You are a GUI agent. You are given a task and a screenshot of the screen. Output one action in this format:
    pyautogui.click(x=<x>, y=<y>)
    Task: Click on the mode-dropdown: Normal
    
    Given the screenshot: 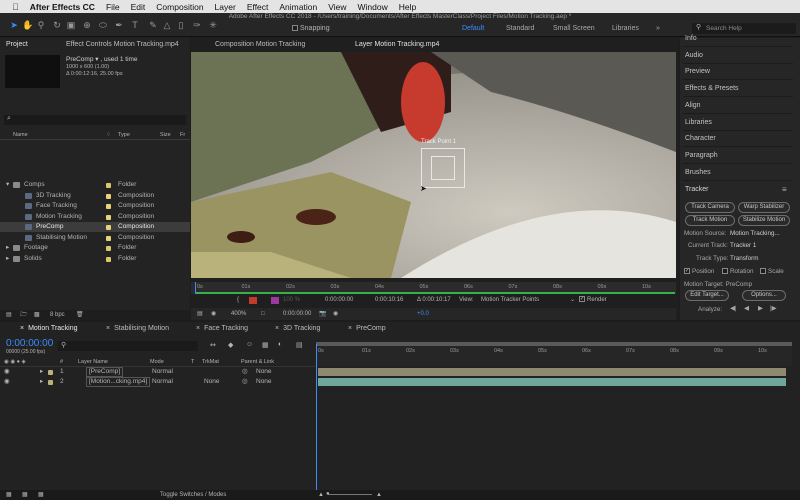 What is the action you would take?
    pyautogui.click(x=162, y=372)
    